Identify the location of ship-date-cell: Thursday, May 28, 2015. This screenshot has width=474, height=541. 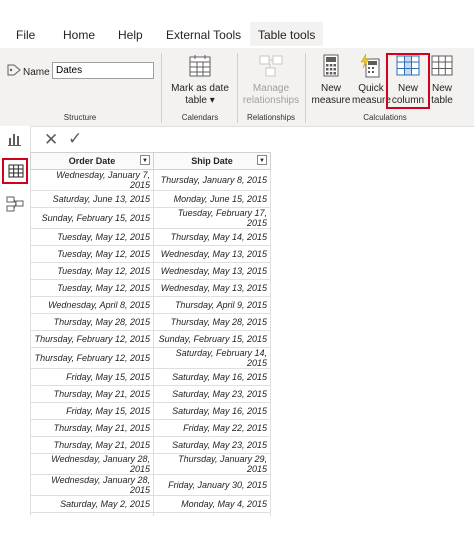
(212, 322).